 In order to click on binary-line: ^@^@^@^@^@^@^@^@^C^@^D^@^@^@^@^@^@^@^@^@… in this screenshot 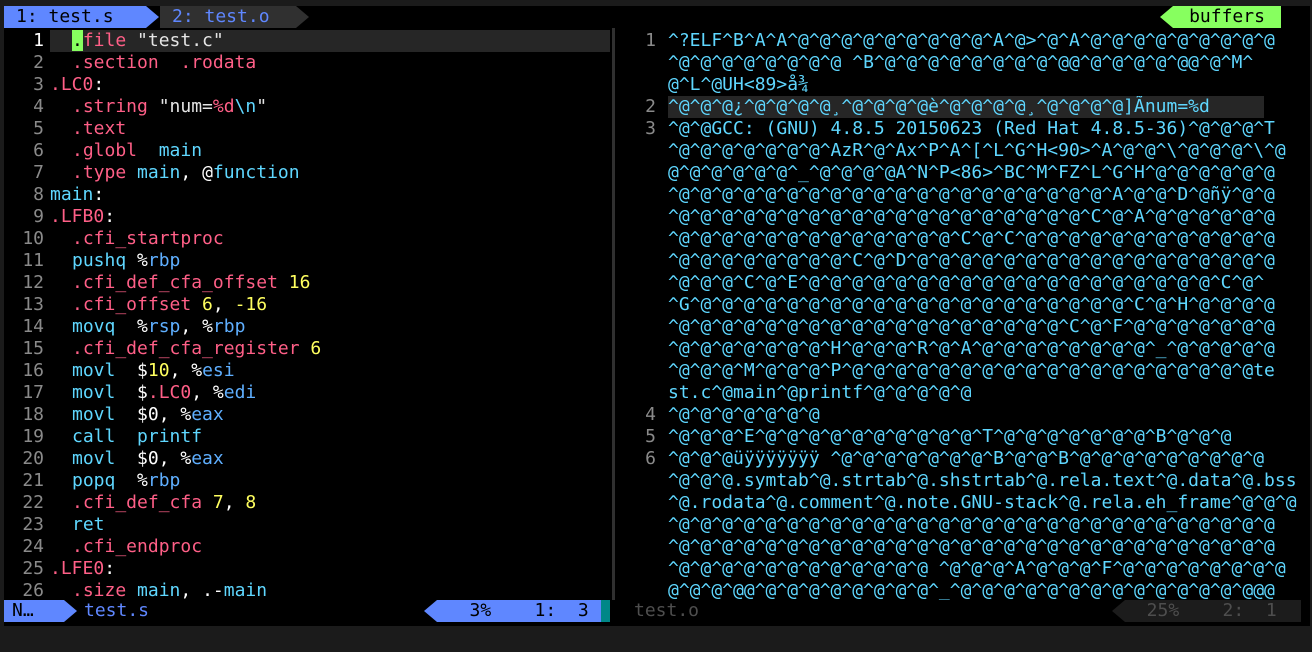, I will do `click(971, 261)`.